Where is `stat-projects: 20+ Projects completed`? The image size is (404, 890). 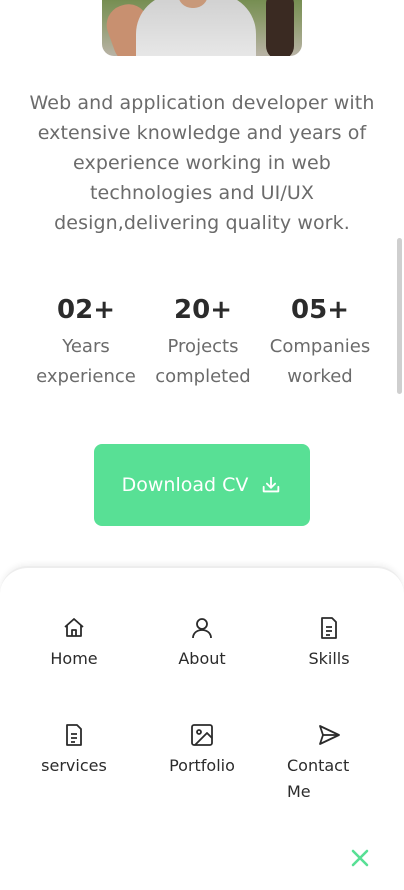 stat-projects: 20+ Projects completed is located at coordinates (203, 342).